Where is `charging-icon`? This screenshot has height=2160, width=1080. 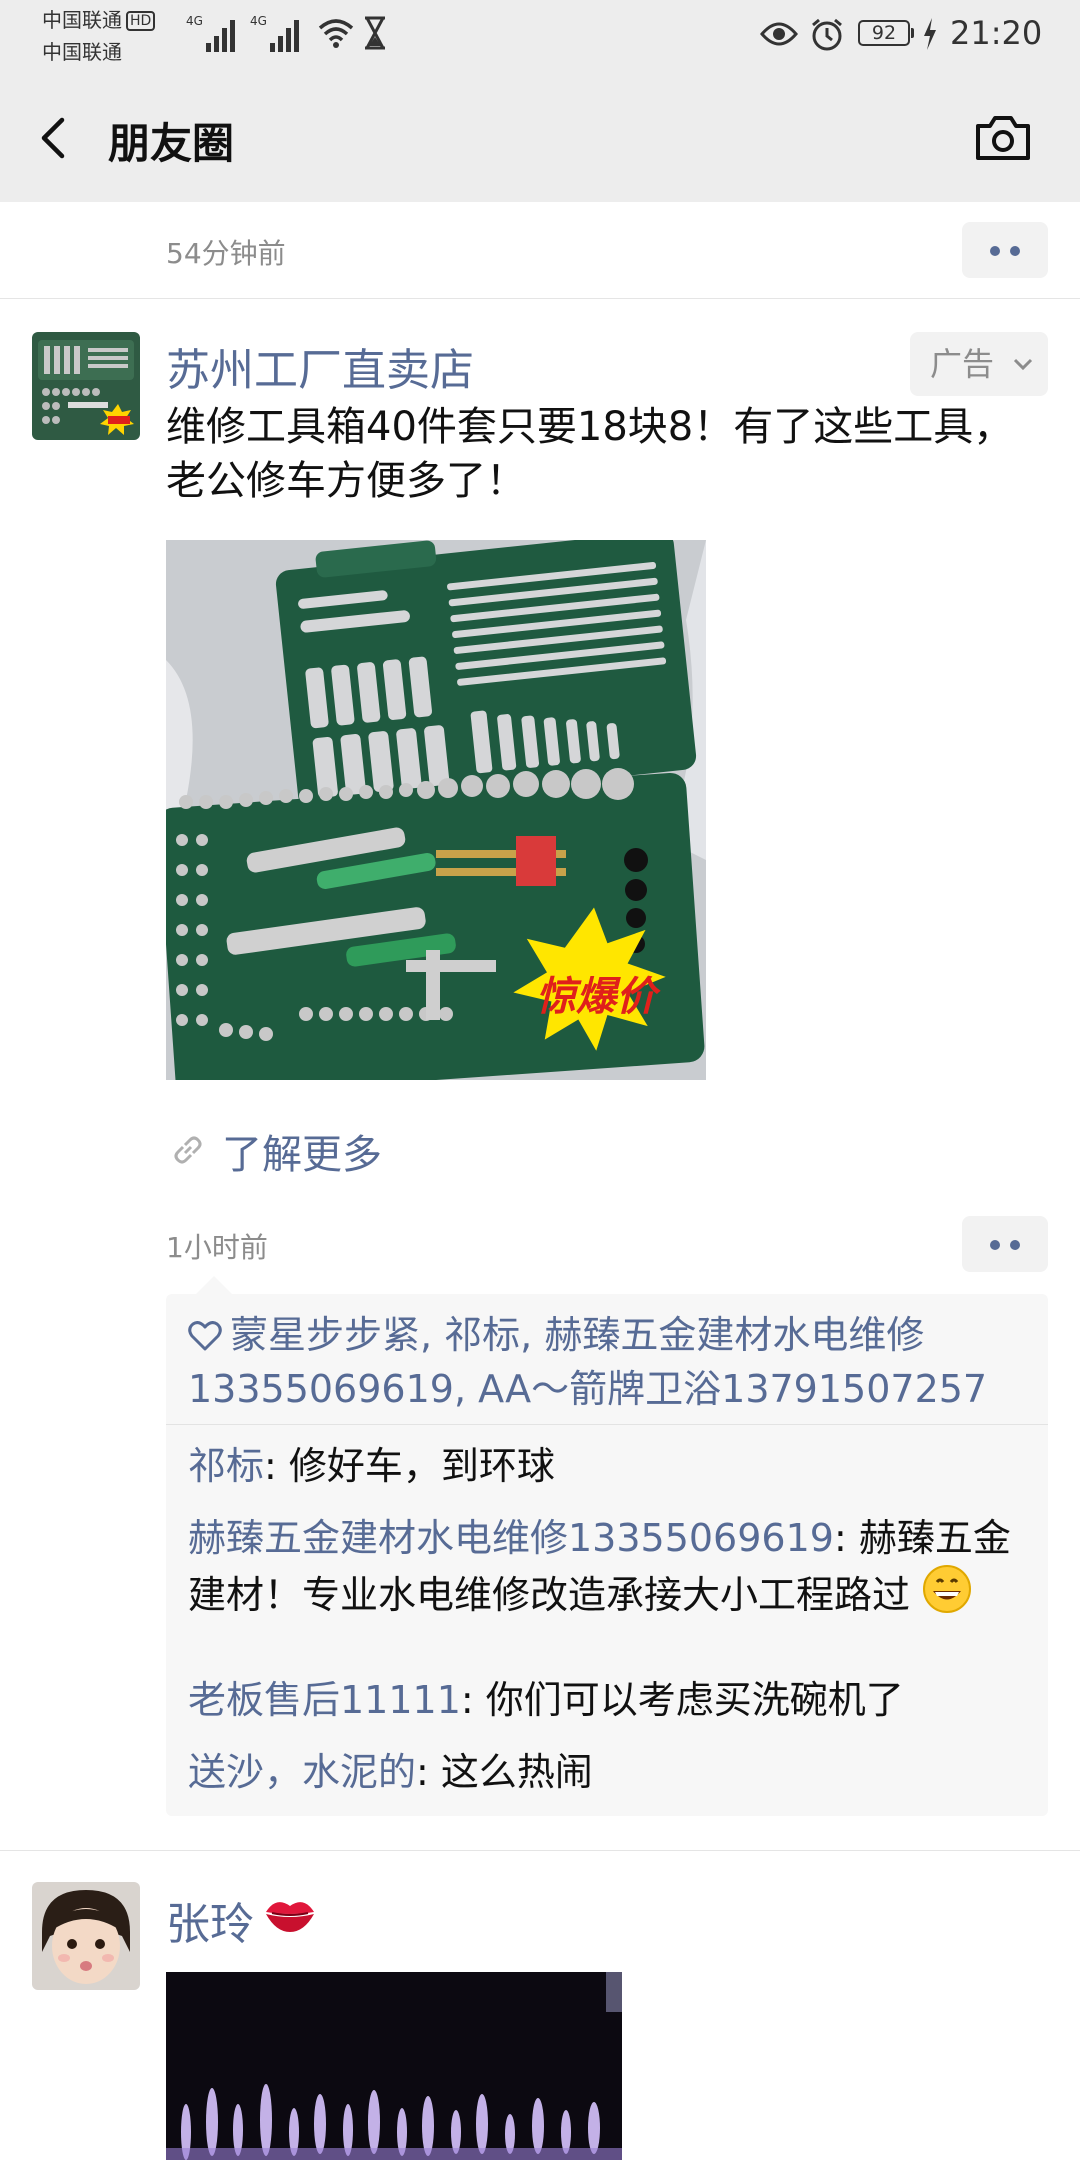
charging-icon is located at coordinates (930, 34).